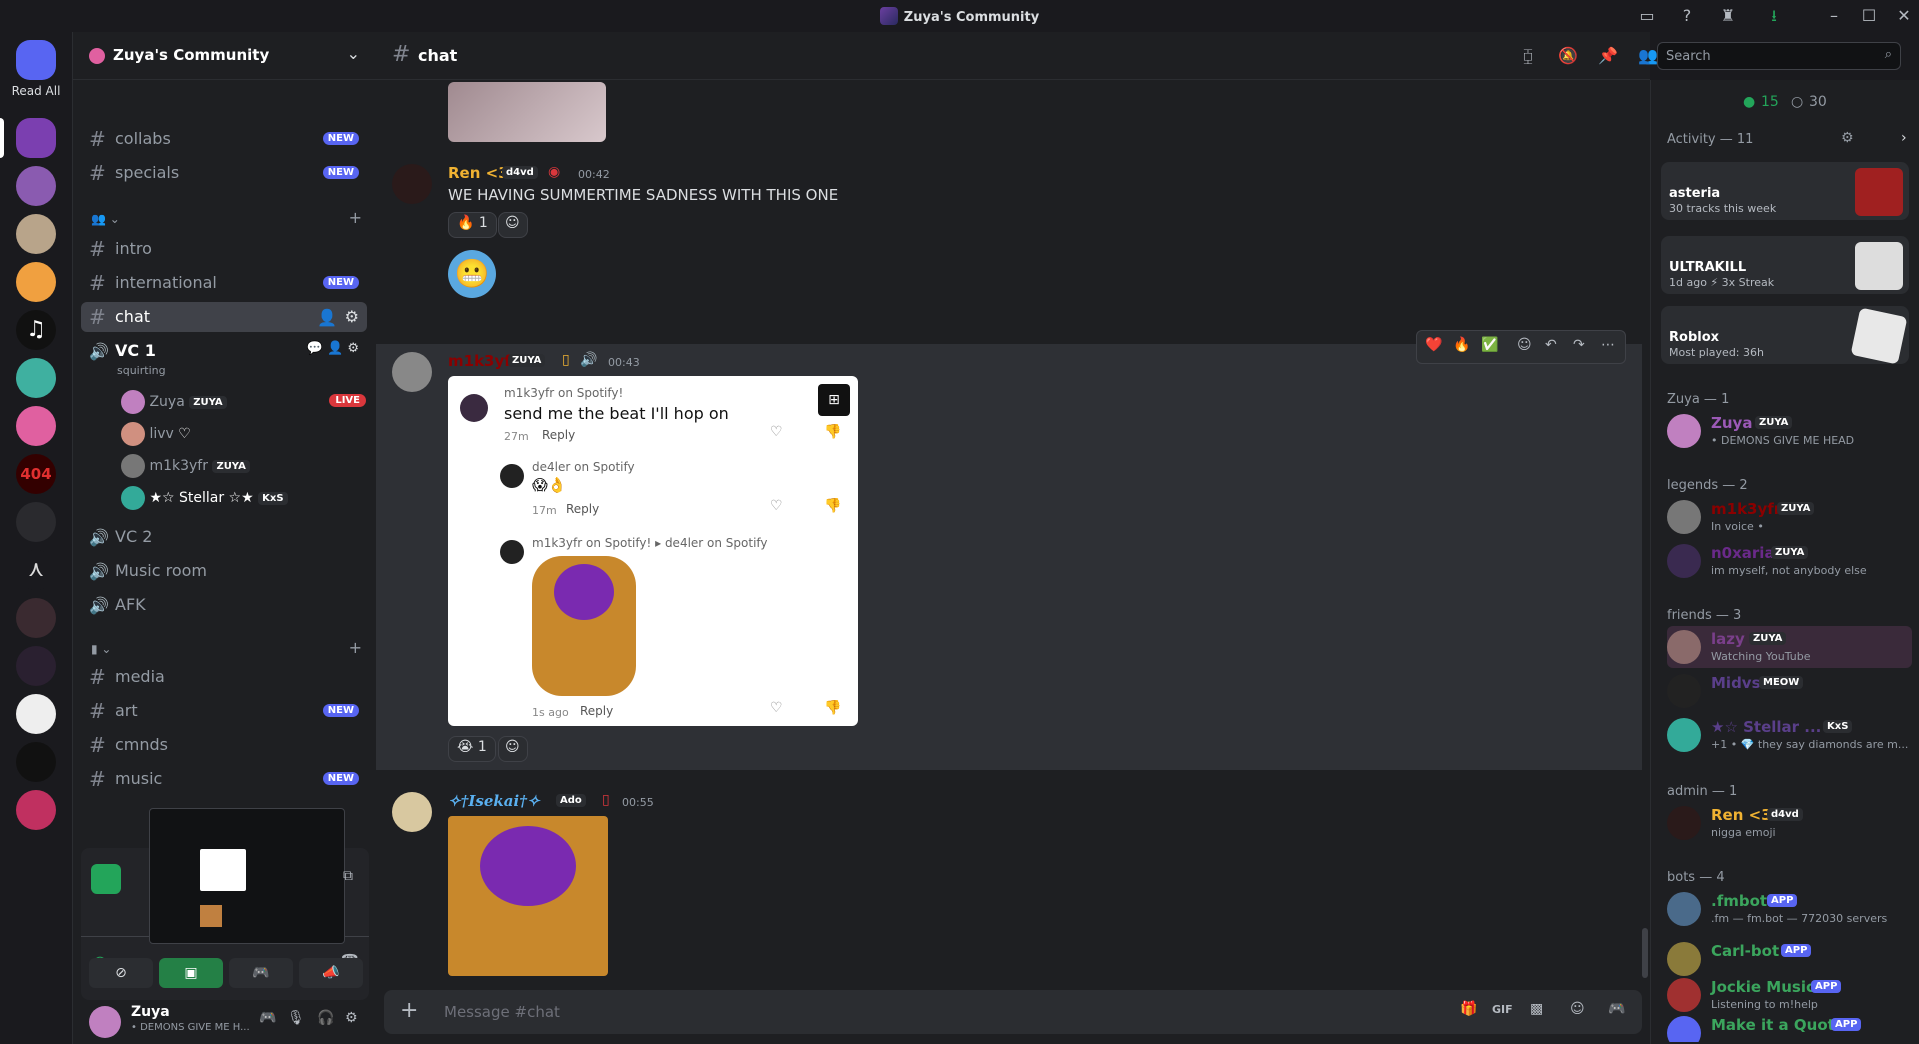 This screenshot has width=1919, height=1044. What do you see at coordinates (36, 474) in the screenshot?
I see `server-404-icon: 404` at bounding box center [36, 474].